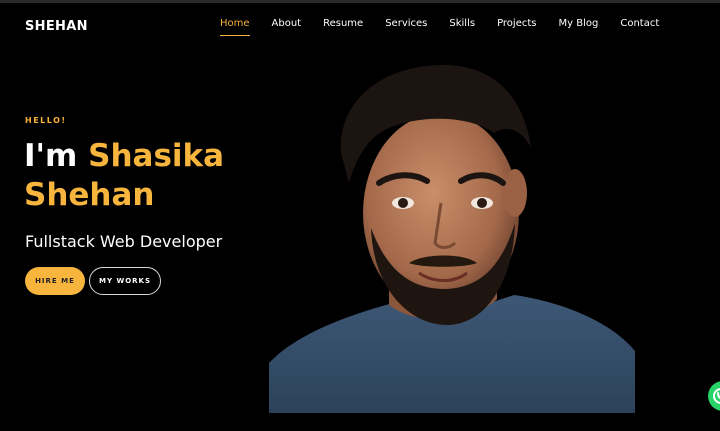 This screenshot has height=431, width=720. What do you see at coordinates (51, 156) in the screenshot?
I see `hero-intro: I'm` at bounding box center [51, 156].